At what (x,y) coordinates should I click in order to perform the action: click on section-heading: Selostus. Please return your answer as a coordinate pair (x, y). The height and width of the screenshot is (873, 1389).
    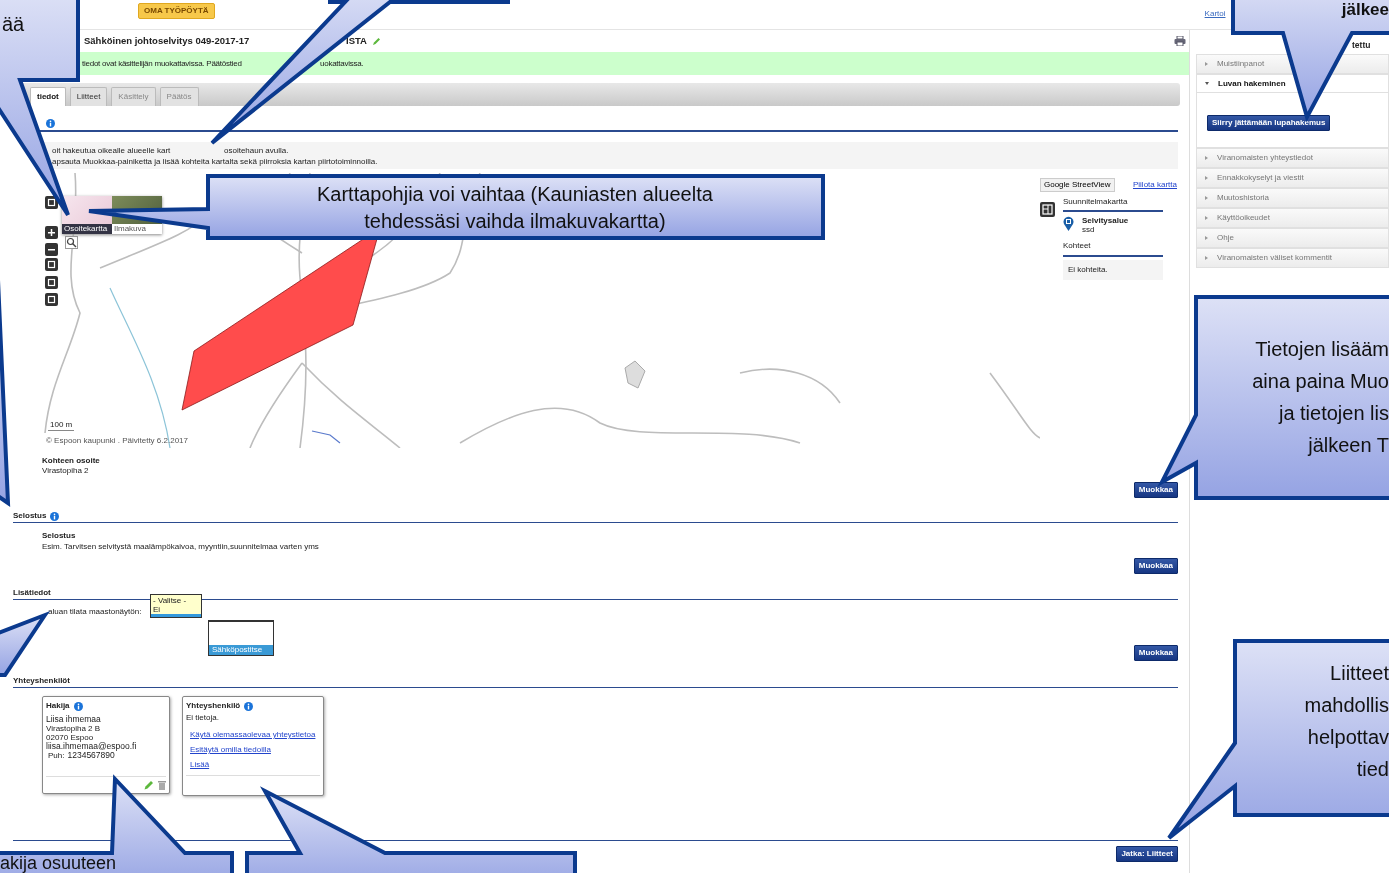
    Looking at the image, I should click on (30, 516).